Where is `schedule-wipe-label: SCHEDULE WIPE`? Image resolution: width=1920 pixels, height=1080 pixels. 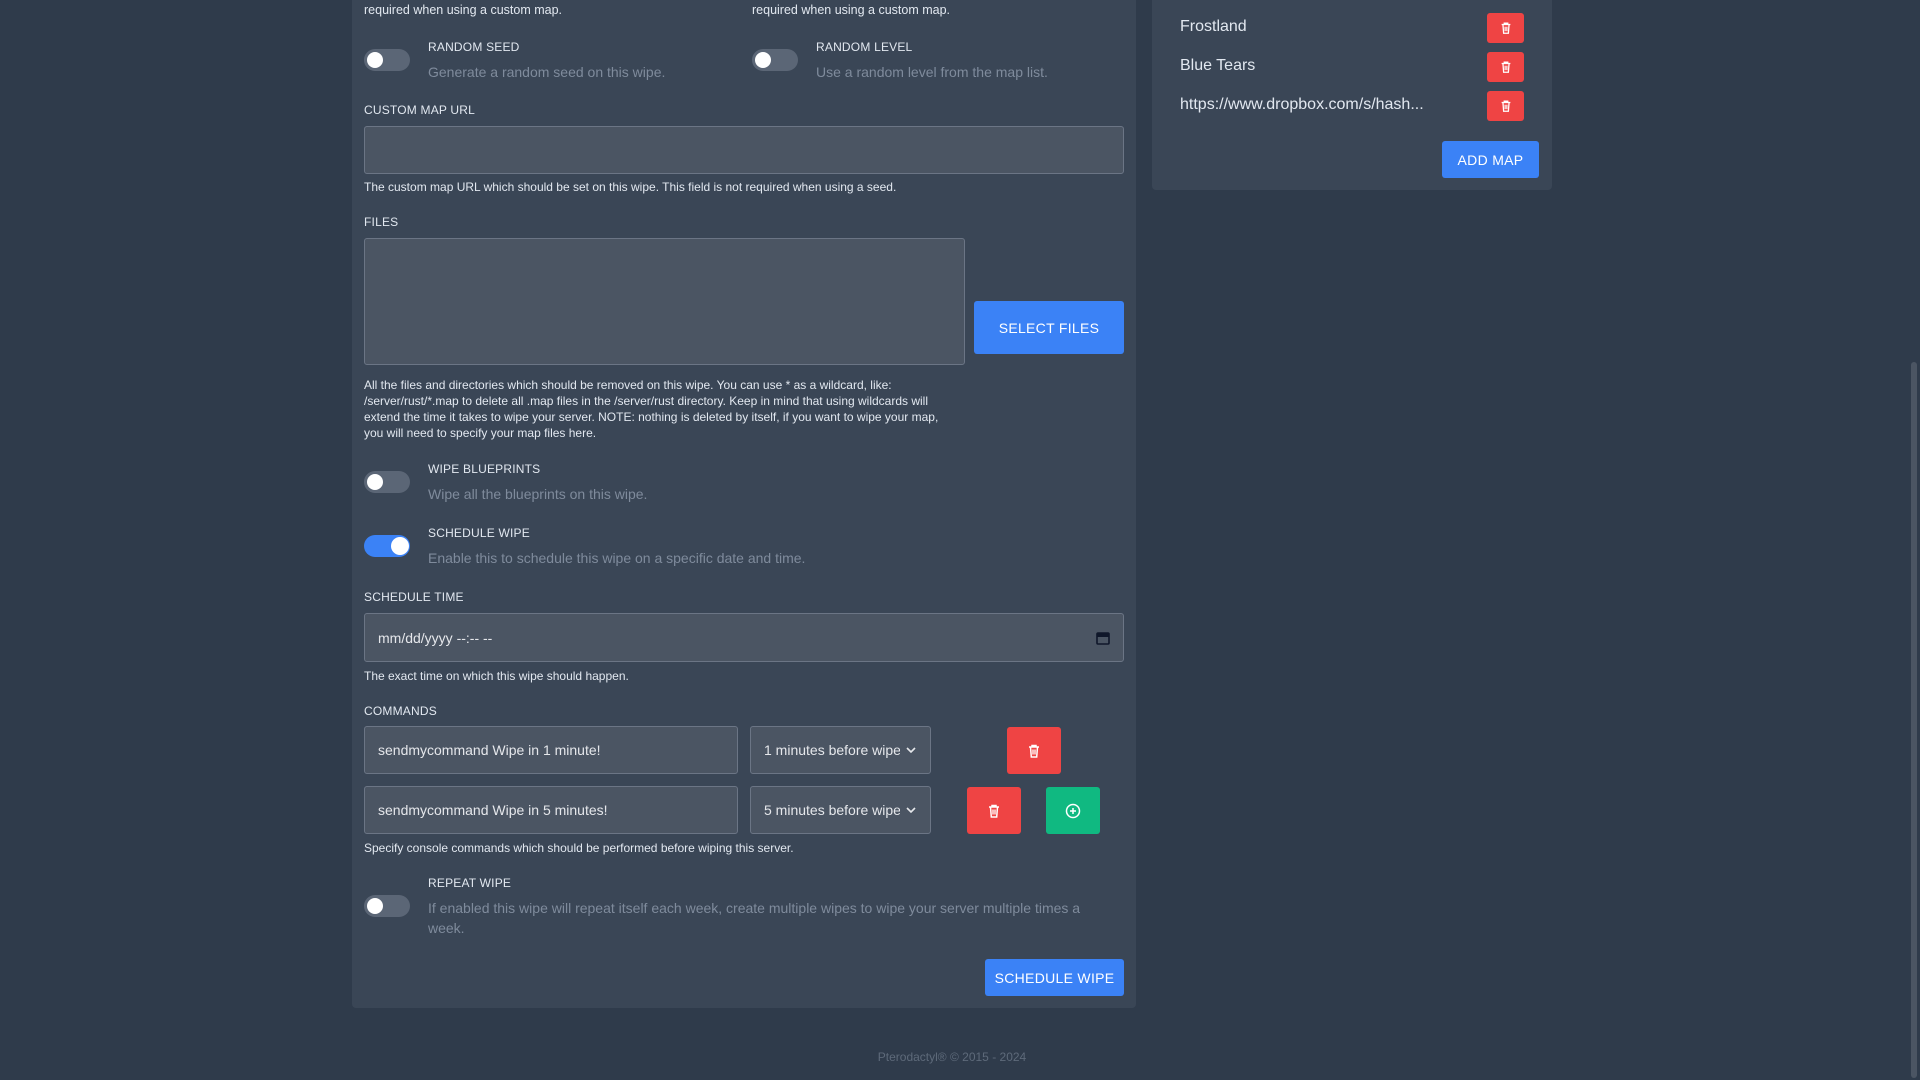
schedule-wipe-label: SCHEDULE WIPE is located at coordinates (479, 533).